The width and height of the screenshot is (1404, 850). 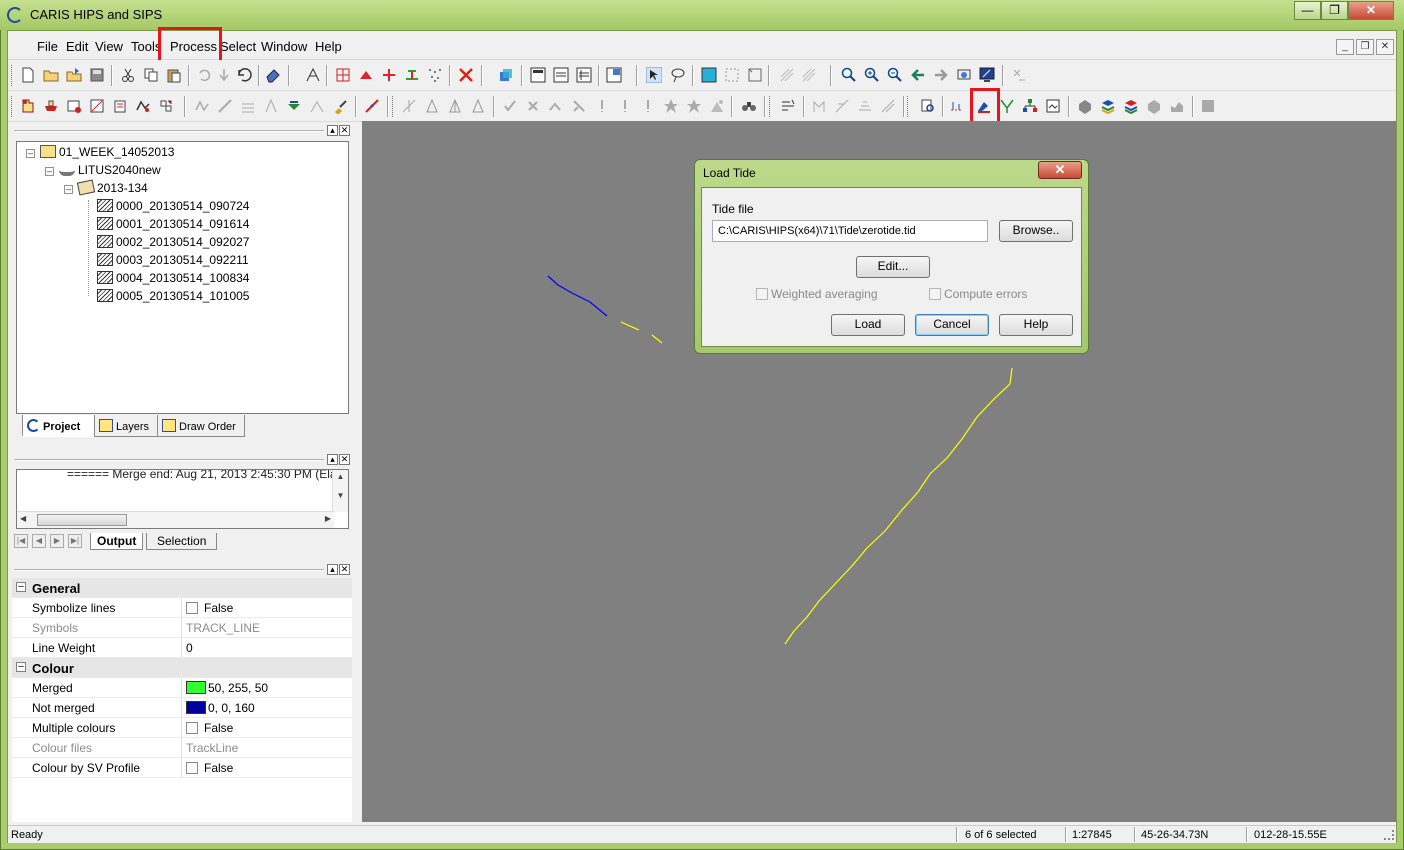 What do you see at coordinates (717, 106) in the screenshot?
I see `grey-tool-8-icon` at bounding box center [717, 106].